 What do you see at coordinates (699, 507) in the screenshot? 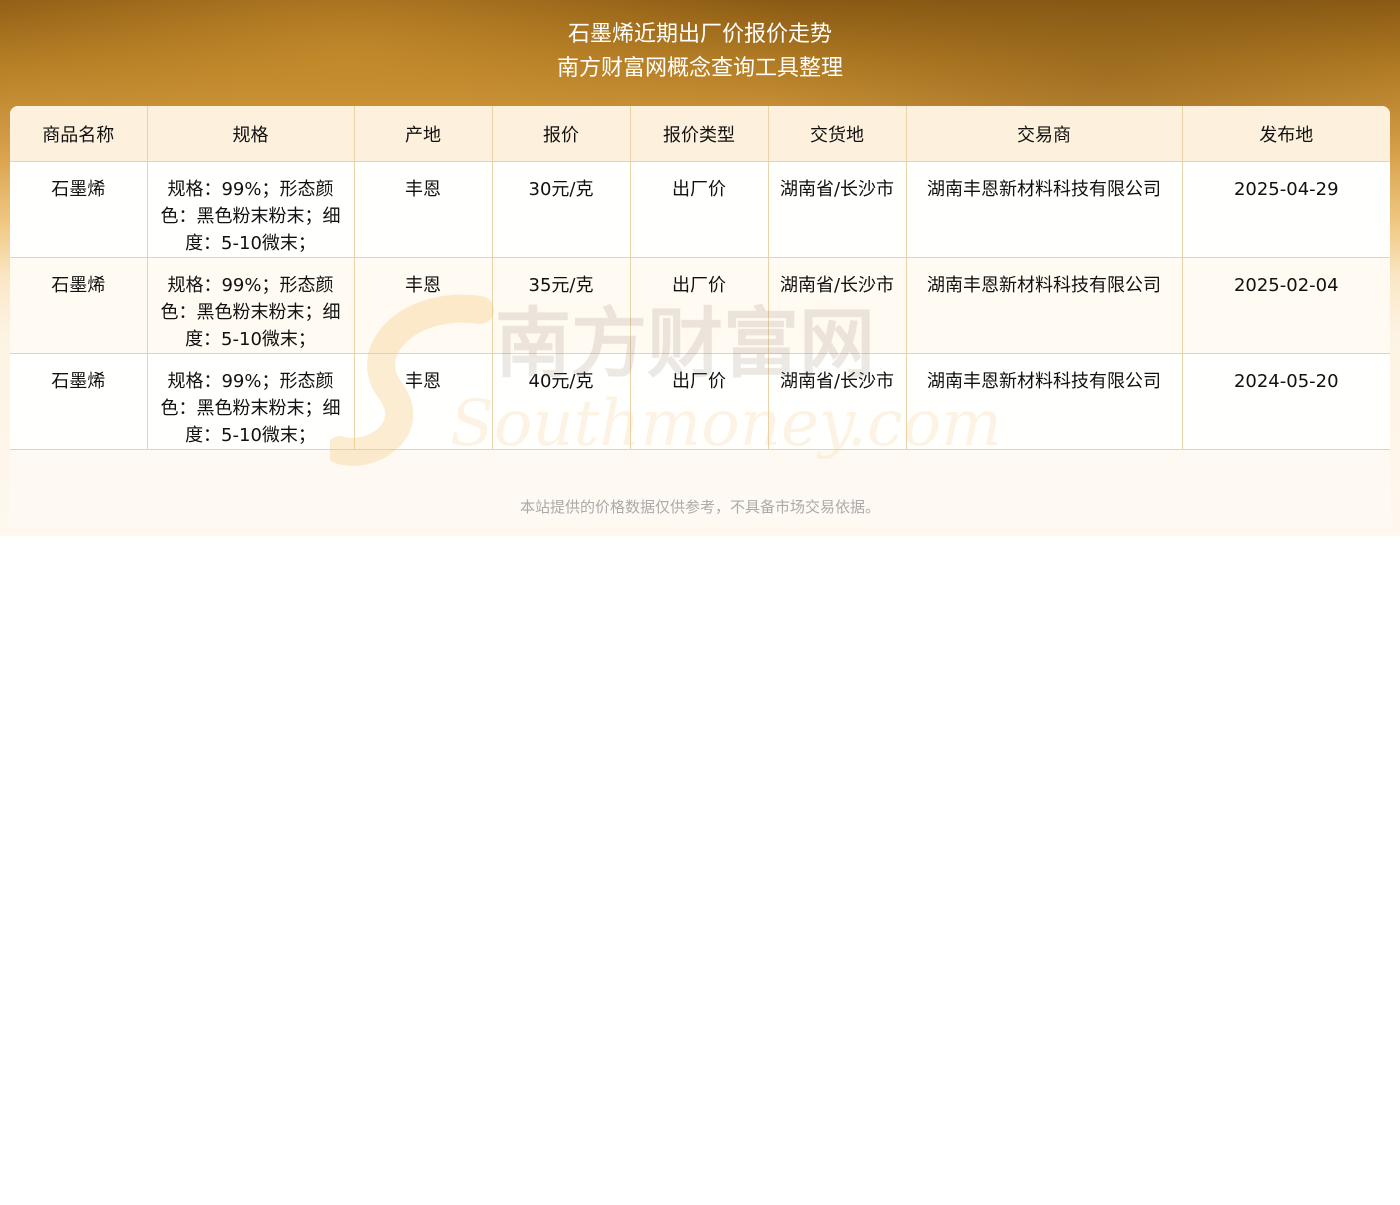
I see `disclaimer-text: 本站提供的价格数据仅供参考，不具备市场交易依据。` at bounding box center [699, 507].